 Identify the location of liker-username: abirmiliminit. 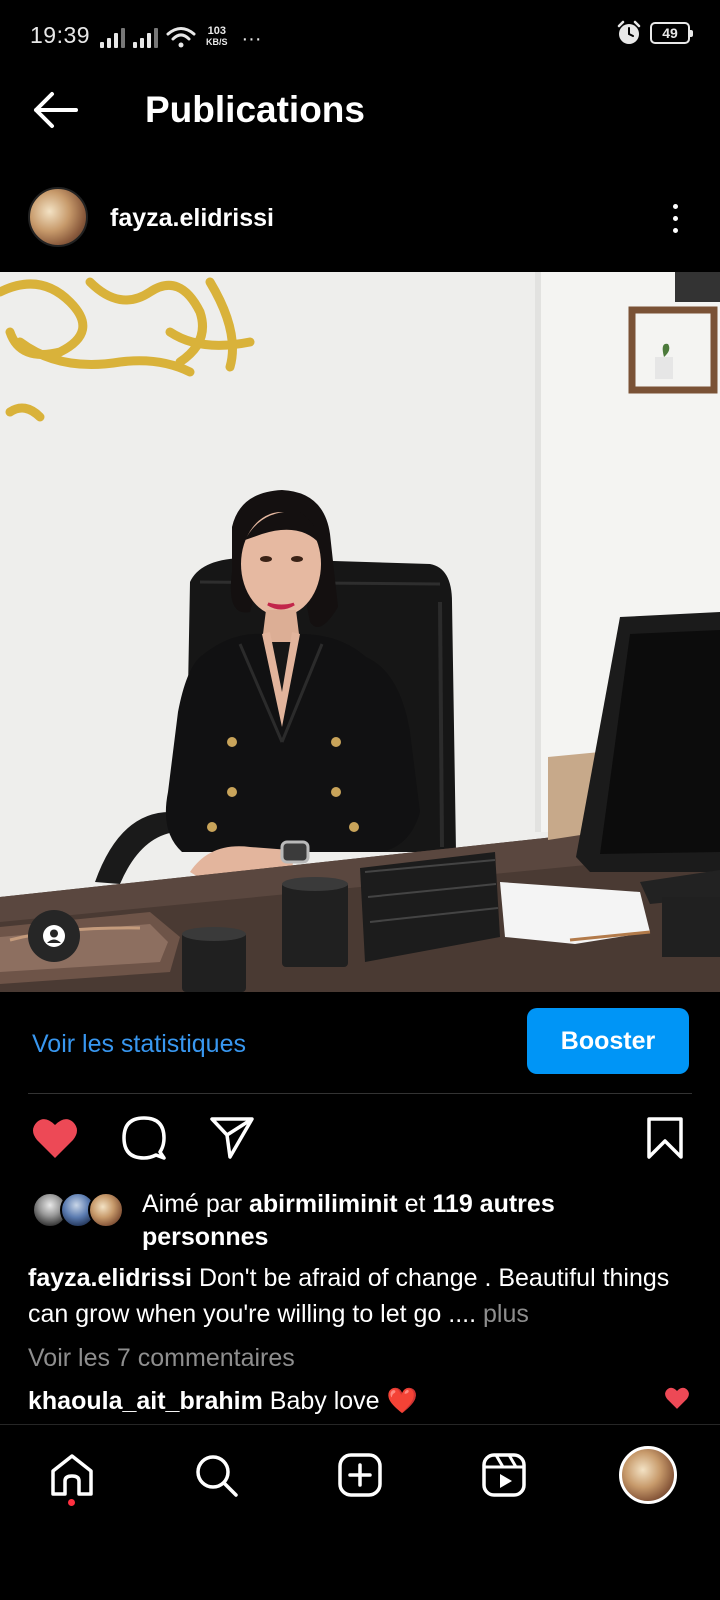
(323, 1204).